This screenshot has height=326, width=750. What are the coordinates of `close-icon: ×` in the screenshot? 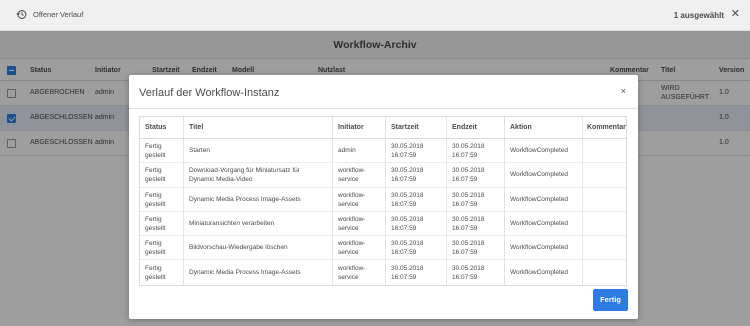 It's located at (623, 91).